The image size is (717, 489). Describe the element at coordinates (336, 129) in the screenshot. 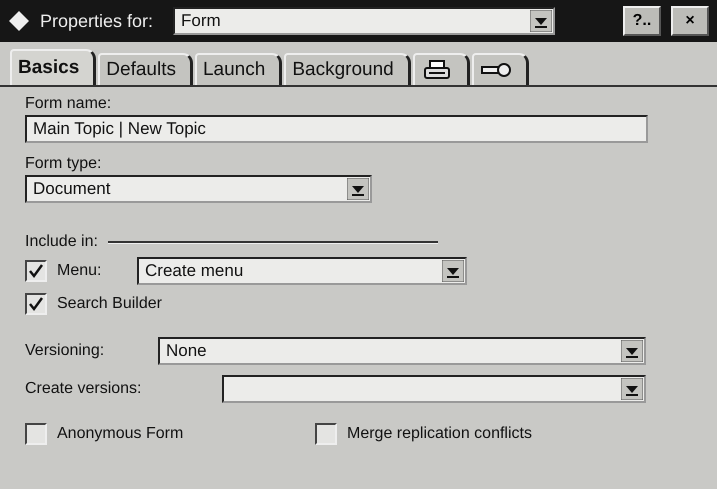

I see `input-field: Main Topic | New Topic` at that location.